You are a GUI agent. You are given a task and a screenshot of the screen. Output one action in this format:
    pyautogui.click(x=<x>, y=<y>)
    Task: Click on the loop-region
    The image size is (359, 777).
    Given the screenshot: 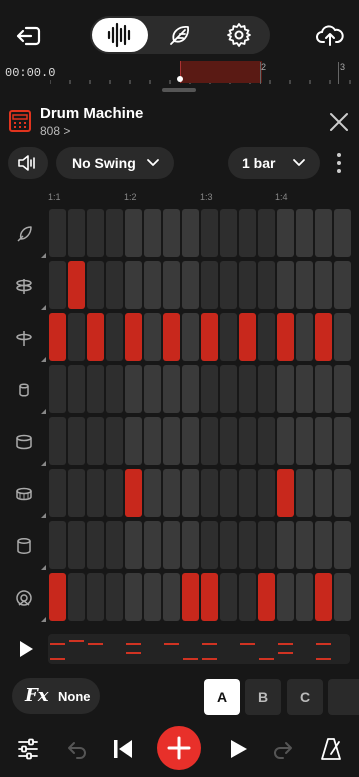 What is the action you would take?
    pyautogui.click(x=221, y=72)
    